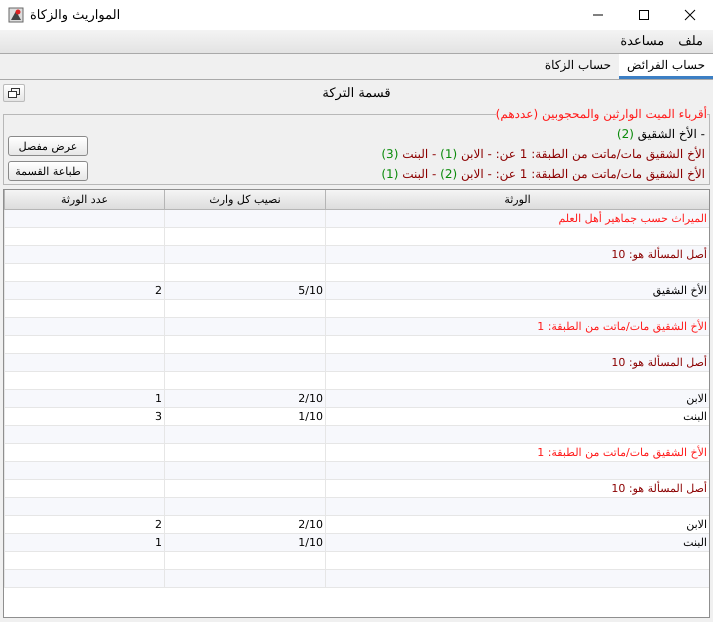 The height and width of the screenshot is (622, 713). I want to click on table-cell: 5/10, so click(244, 291).